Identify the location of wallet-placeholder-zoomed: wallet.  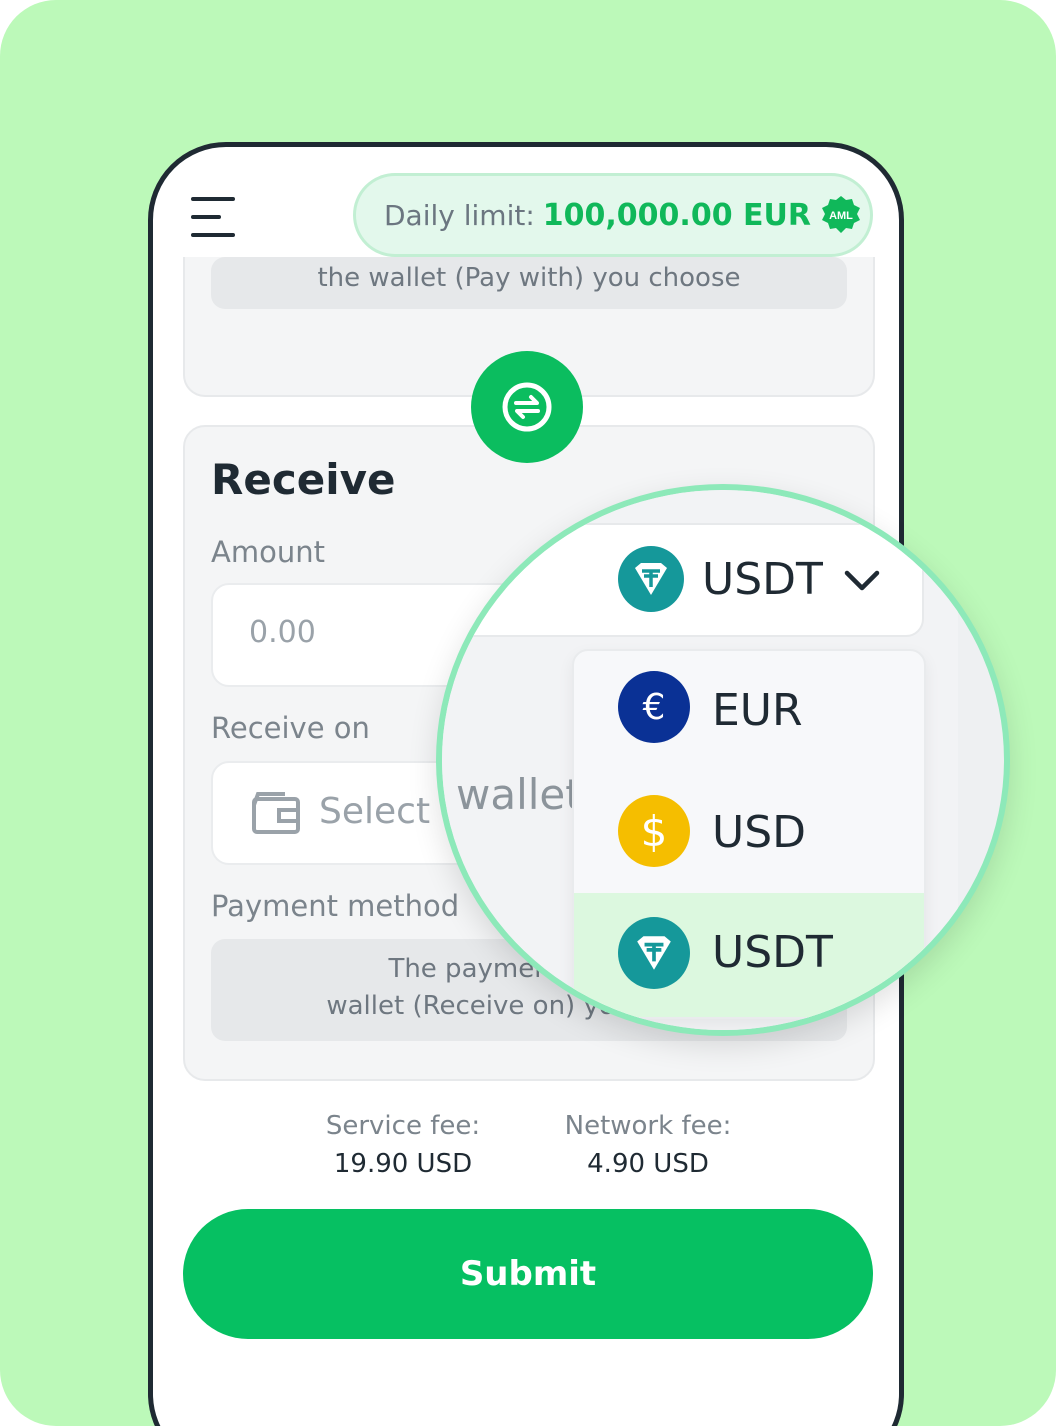
(519, 794).